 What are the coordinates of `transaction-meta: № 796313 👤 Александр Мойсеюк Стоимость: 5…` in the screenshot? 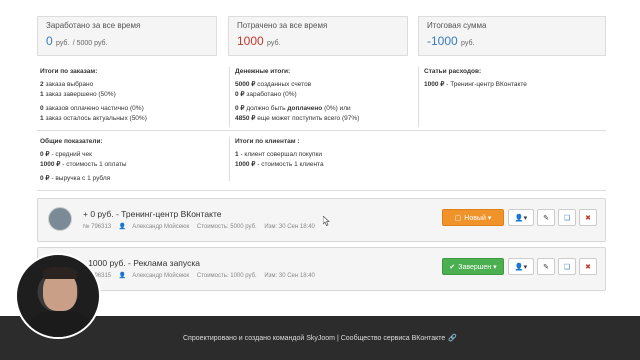 It's located at (199, 227).